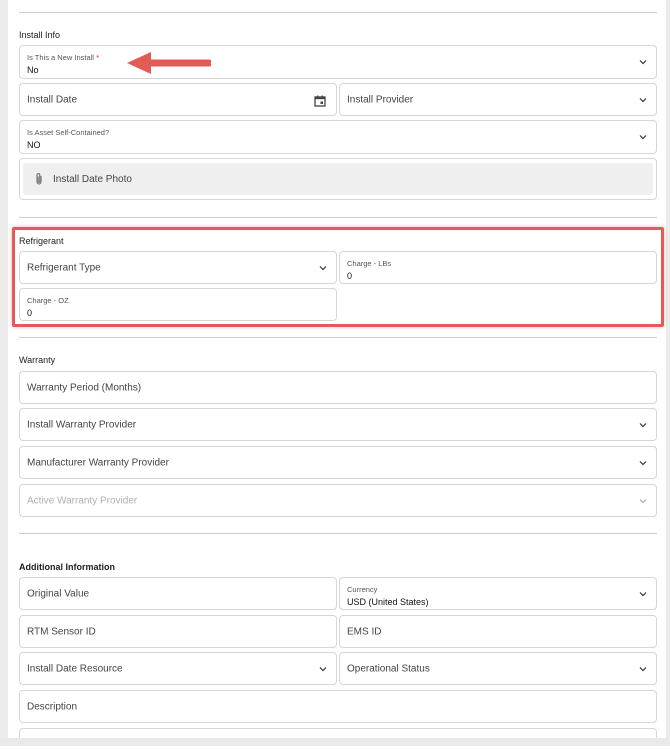 The height and width of the screenshot is (749, 670). I want to click on asset-self-contained-label: Is Asset Self-Contained?, so click(68, 132).